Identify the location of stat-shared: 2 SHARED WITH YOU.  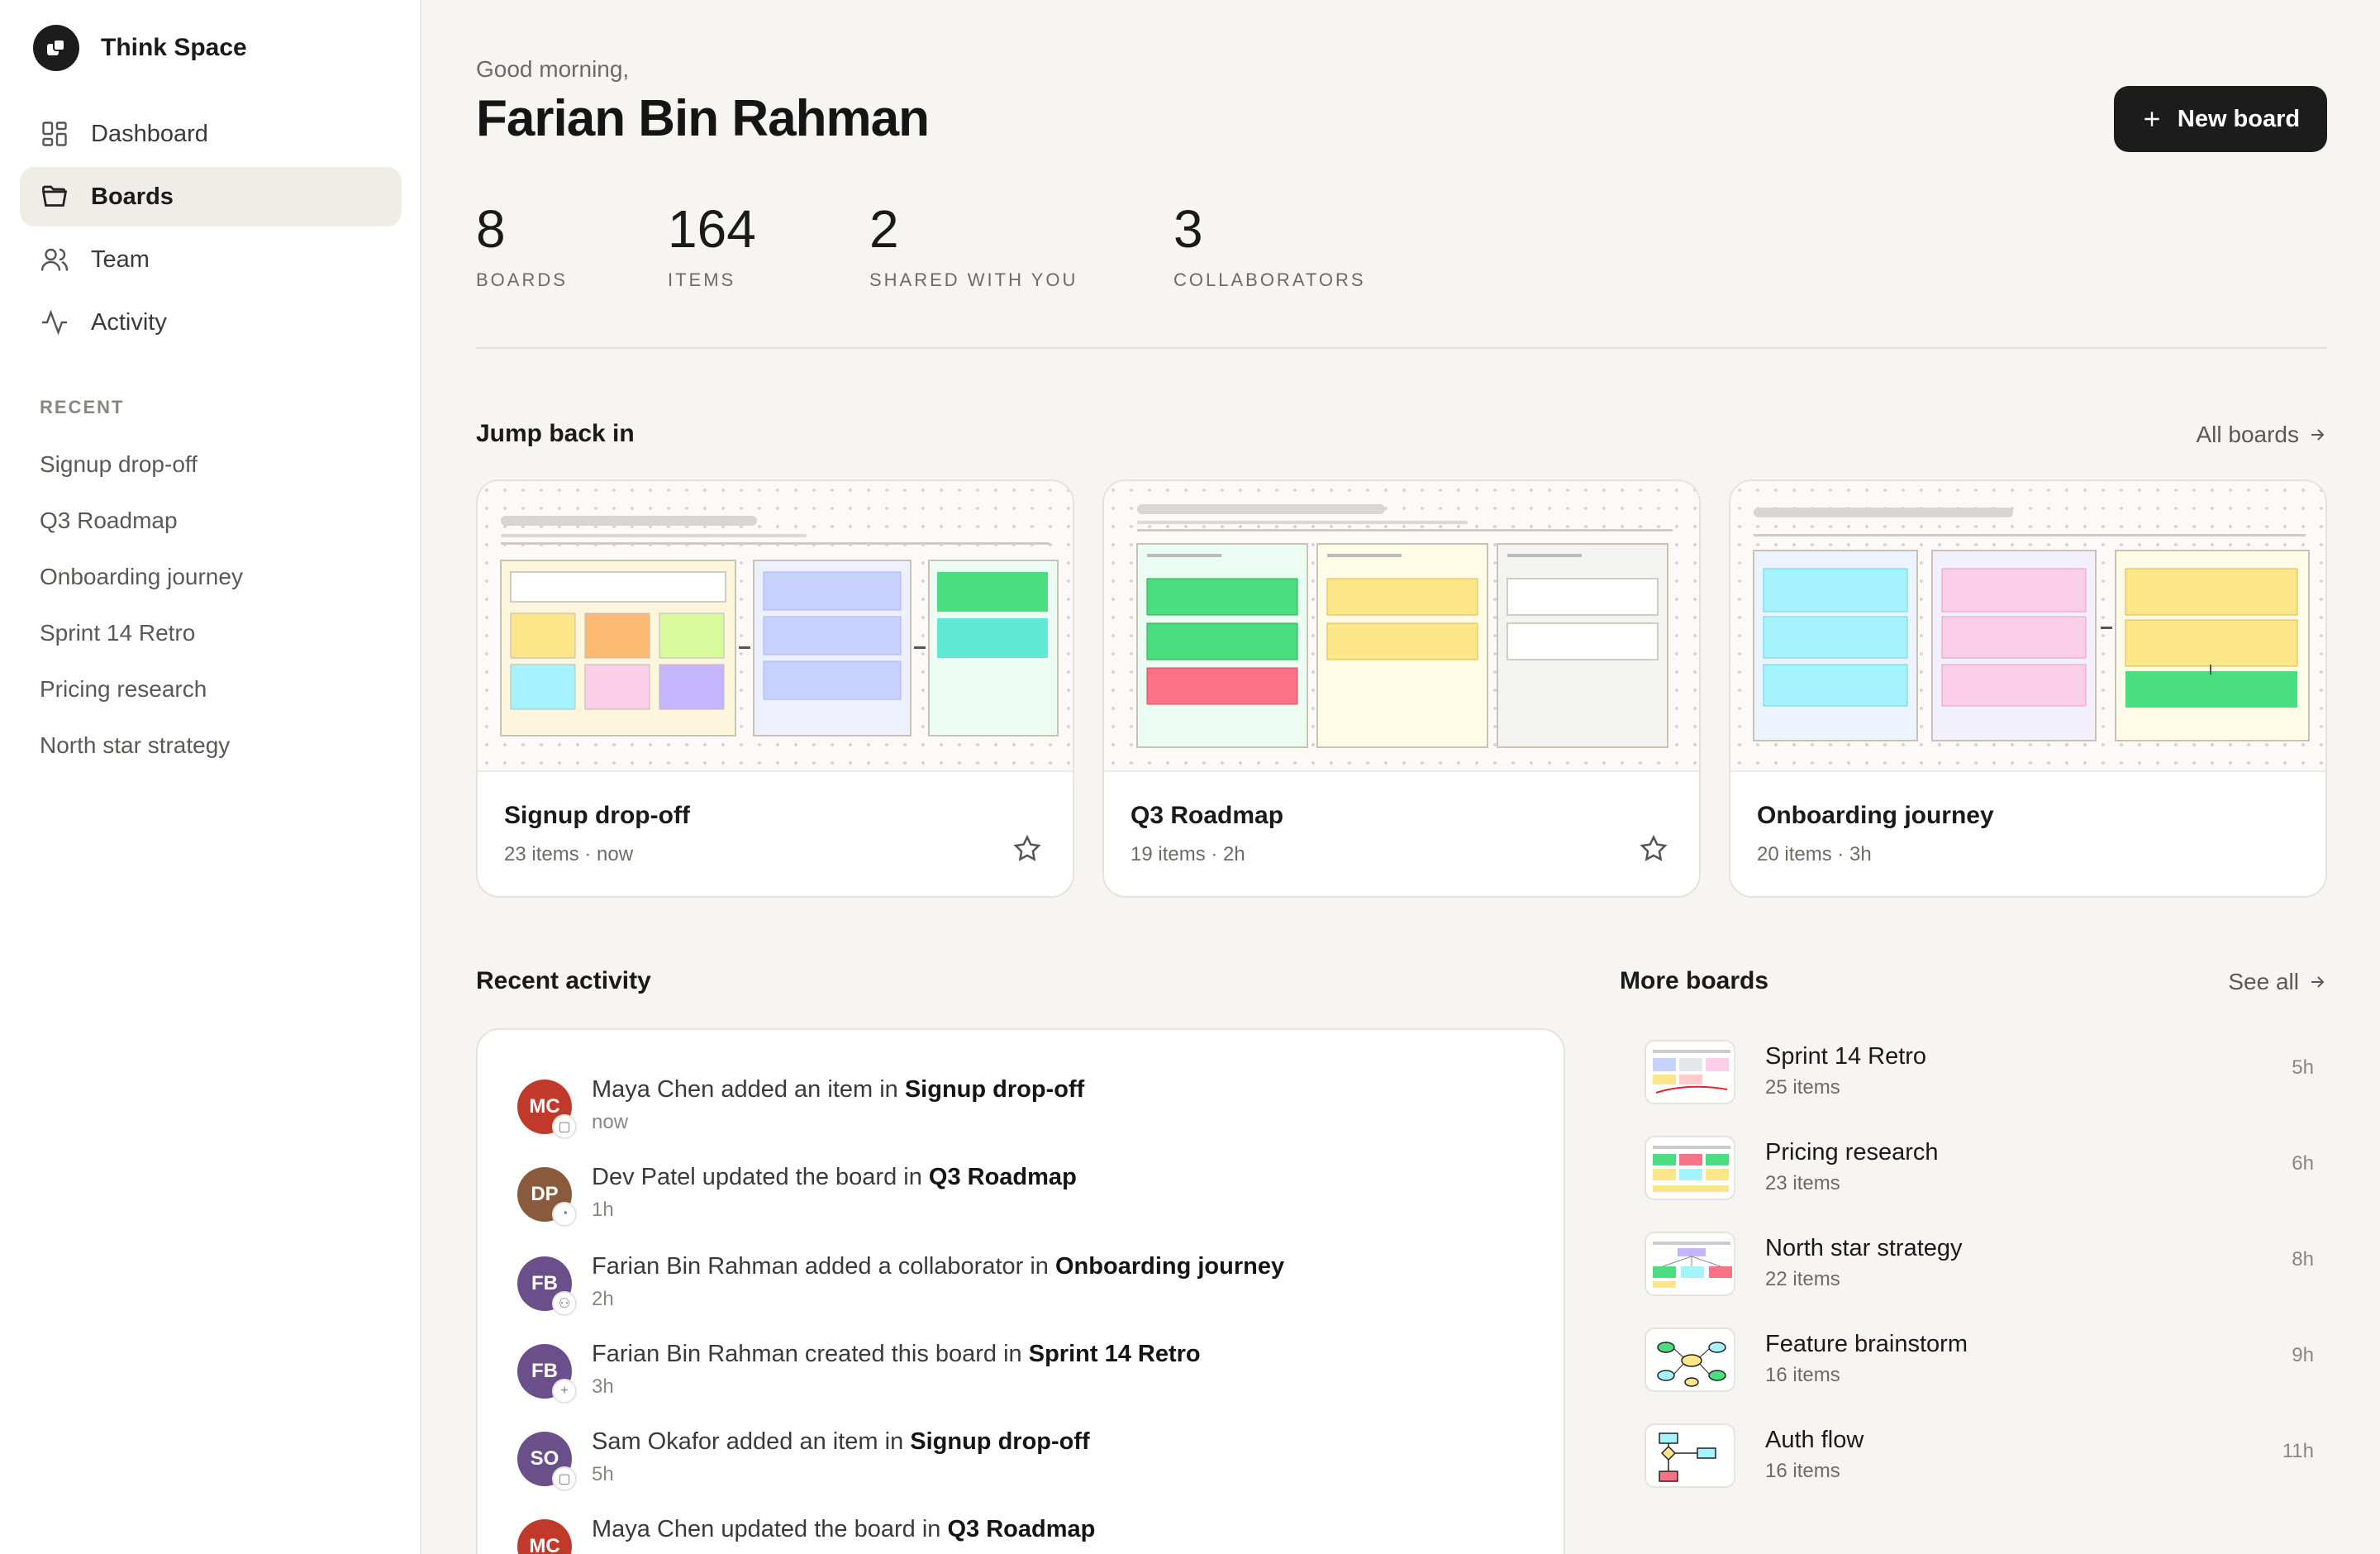
(973, 244).